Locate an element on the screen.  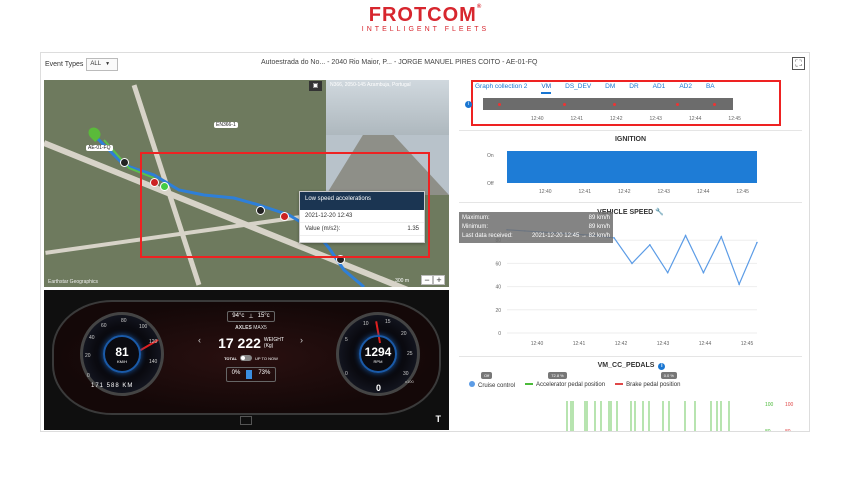
rpm-multiplier: x100 is located at coordinates (409, 381).